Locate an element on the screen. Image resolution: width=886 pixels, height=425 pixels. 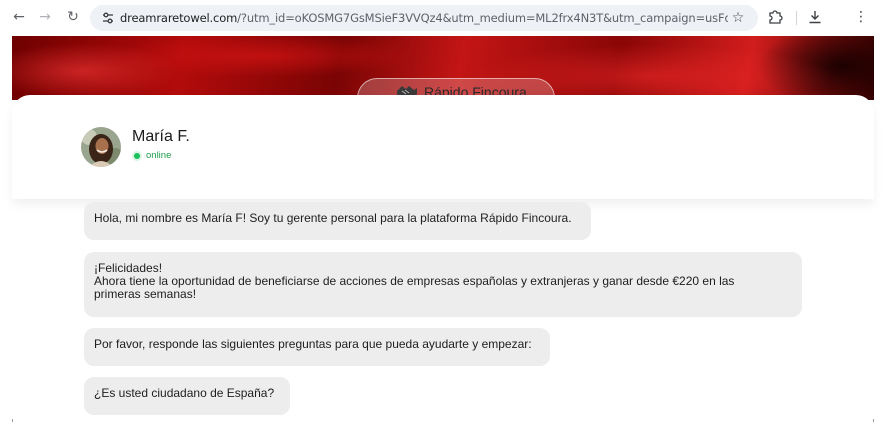
message-line: ¿Es usted ciudadano de España? is located at coordinates (184, 393).